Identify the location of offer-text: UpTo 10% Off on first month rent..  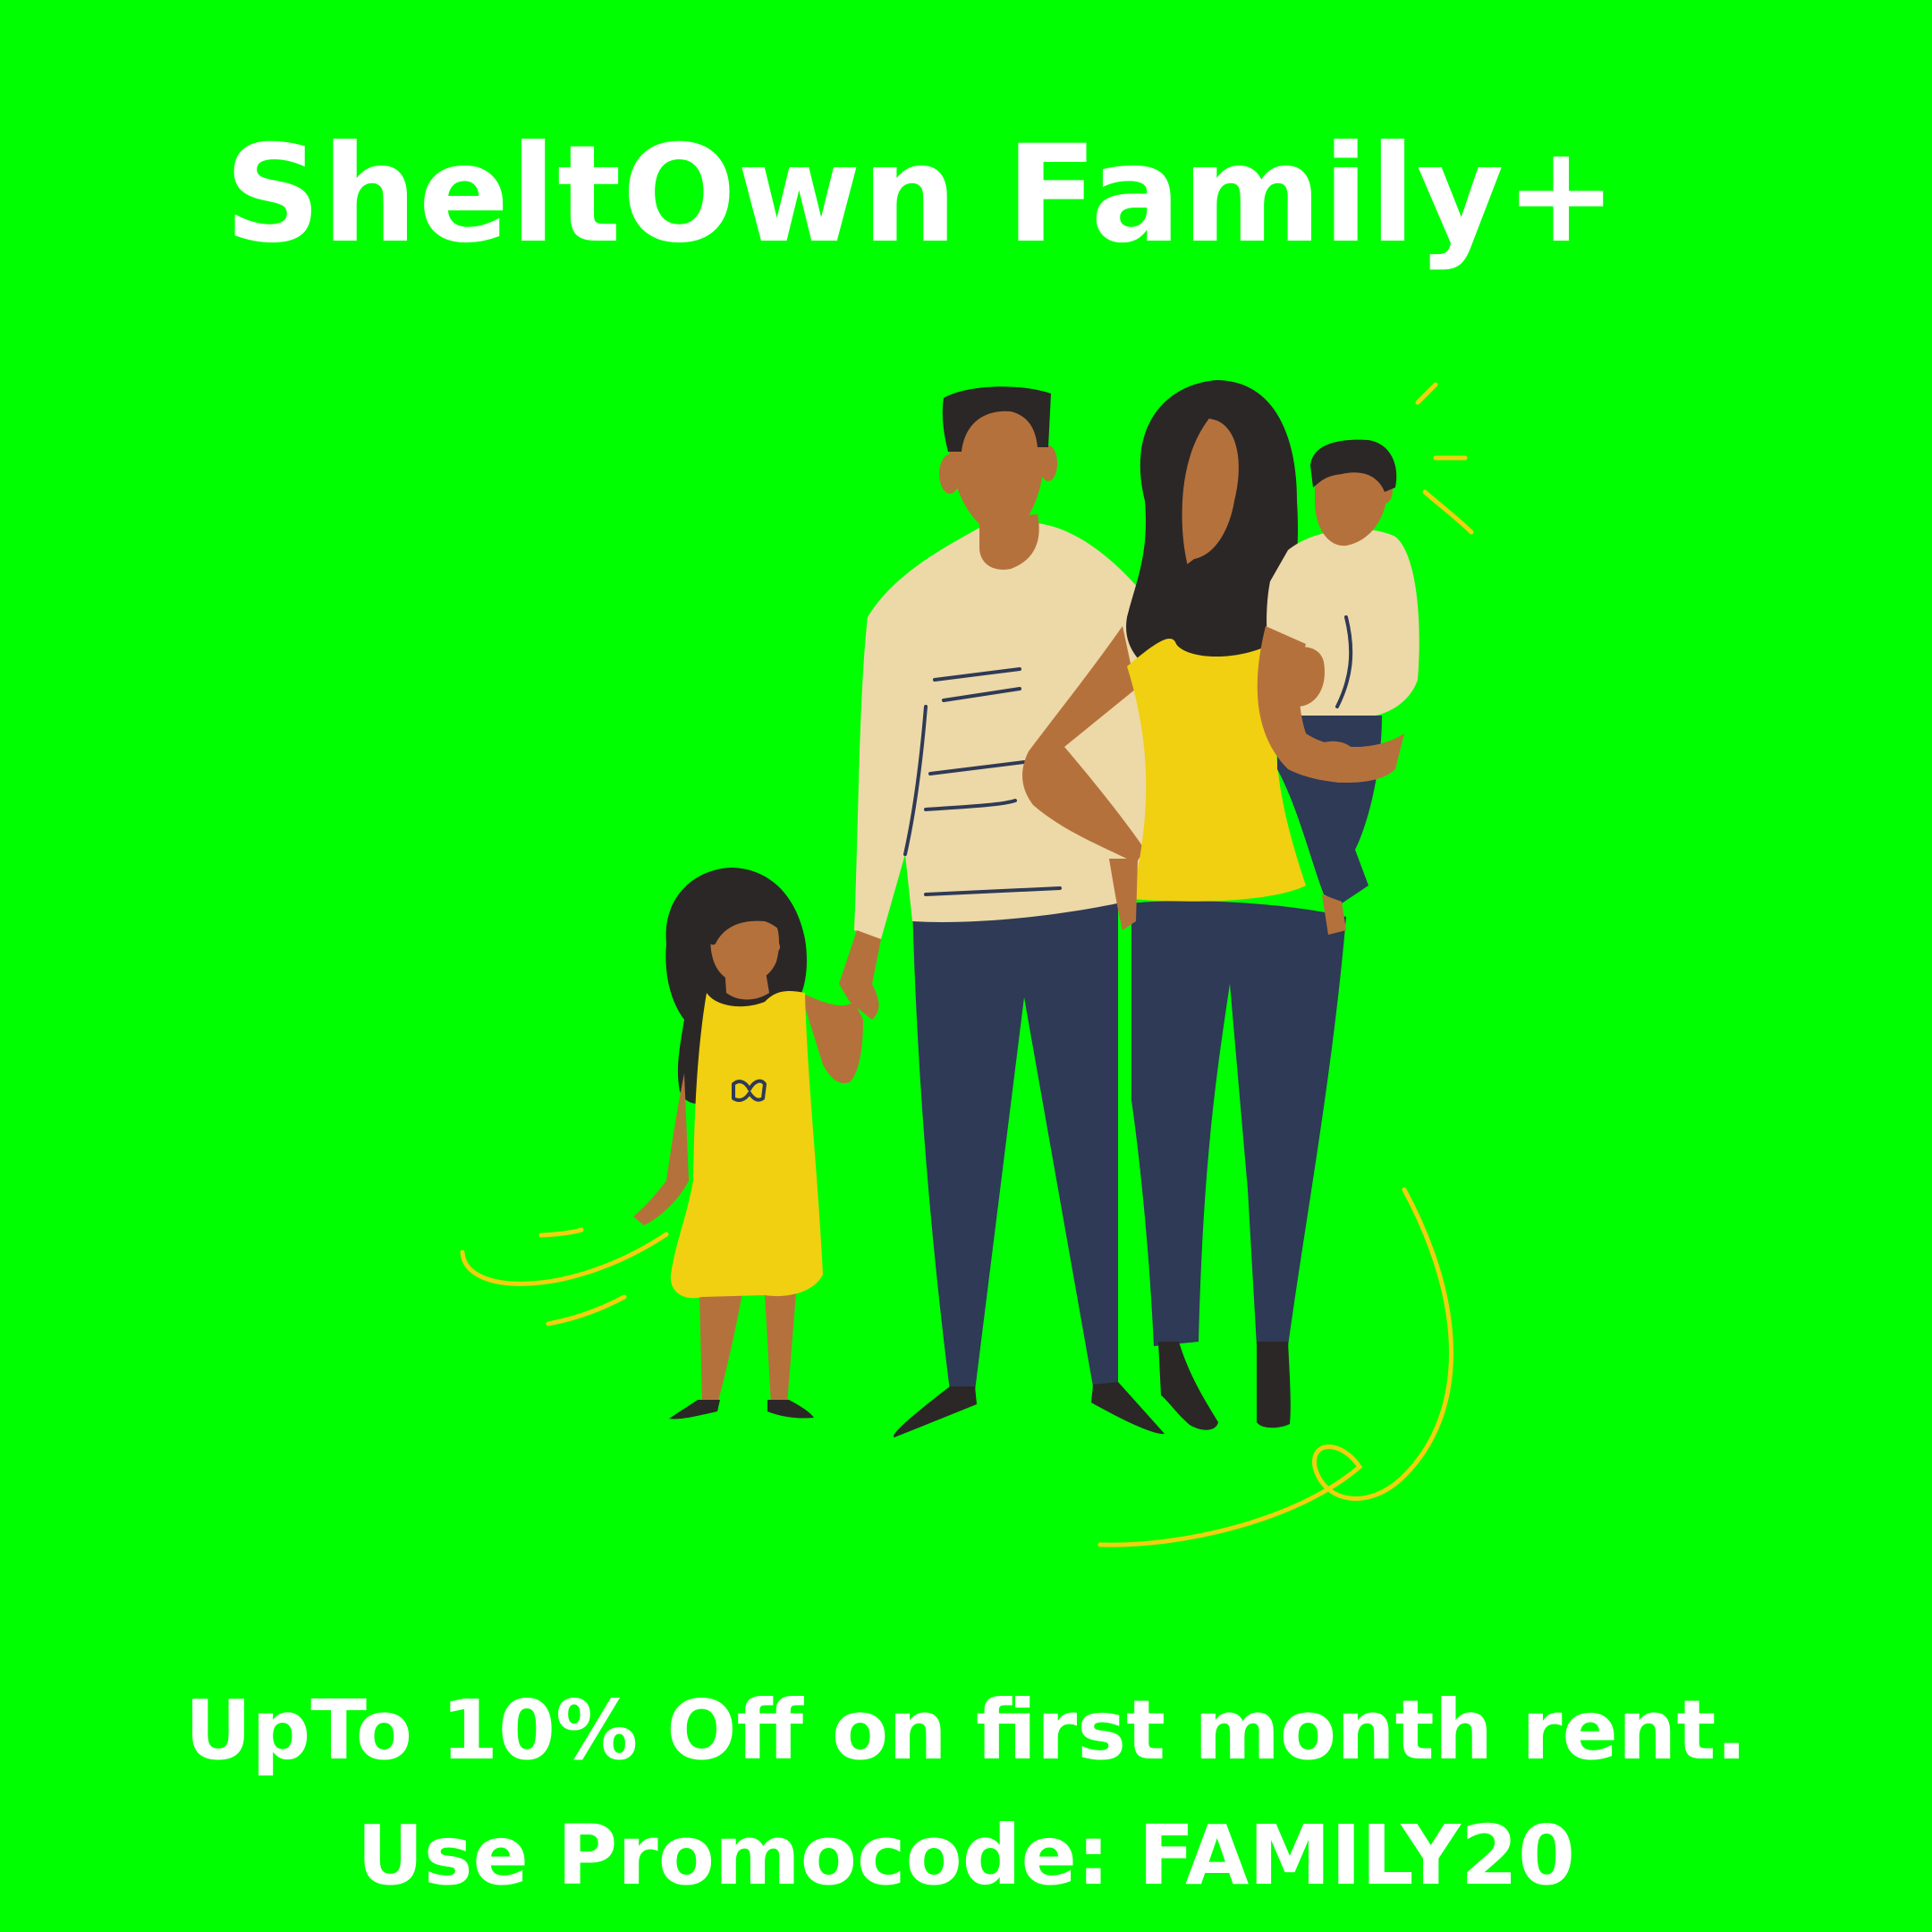
(966, 1730).